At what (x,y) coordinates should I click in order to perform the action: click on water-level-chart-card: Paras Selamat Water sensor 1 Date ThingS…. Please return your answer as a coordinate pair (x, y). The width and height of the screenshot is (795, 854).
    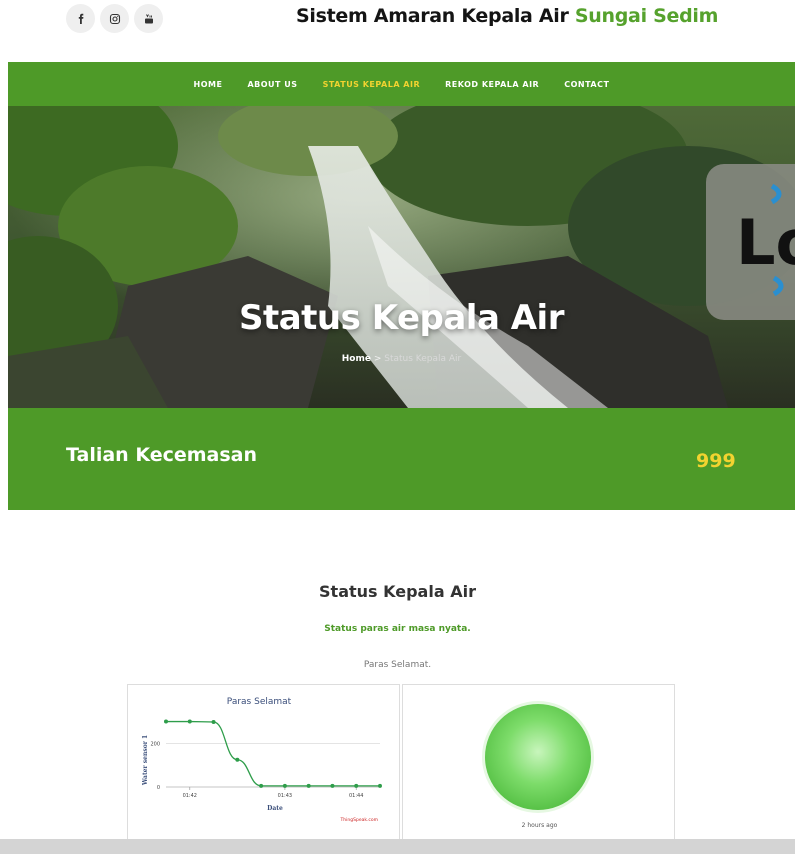
    Looking at the image, I should click on (263, 764).